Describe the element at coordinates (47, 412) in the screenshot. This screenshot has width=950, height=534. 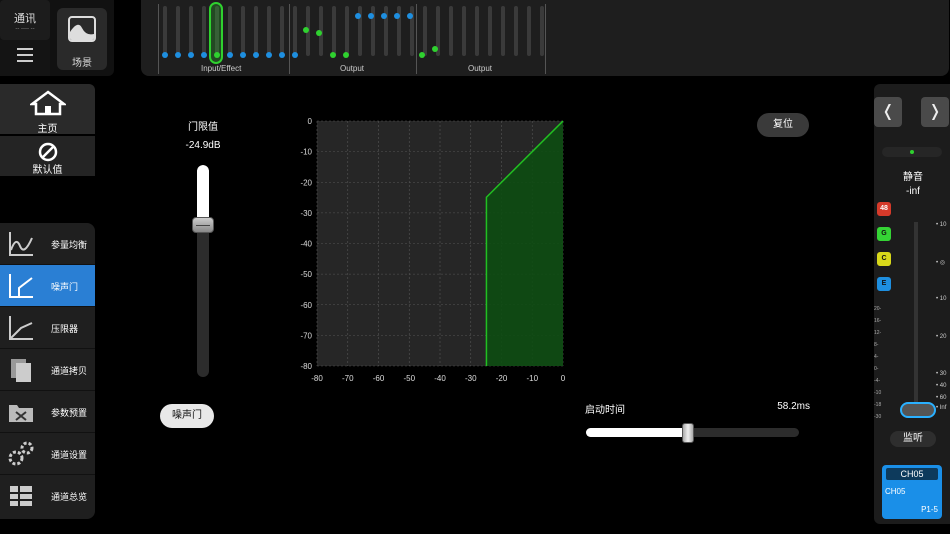
I see `nav-item-presets: 参数预置` at that location.